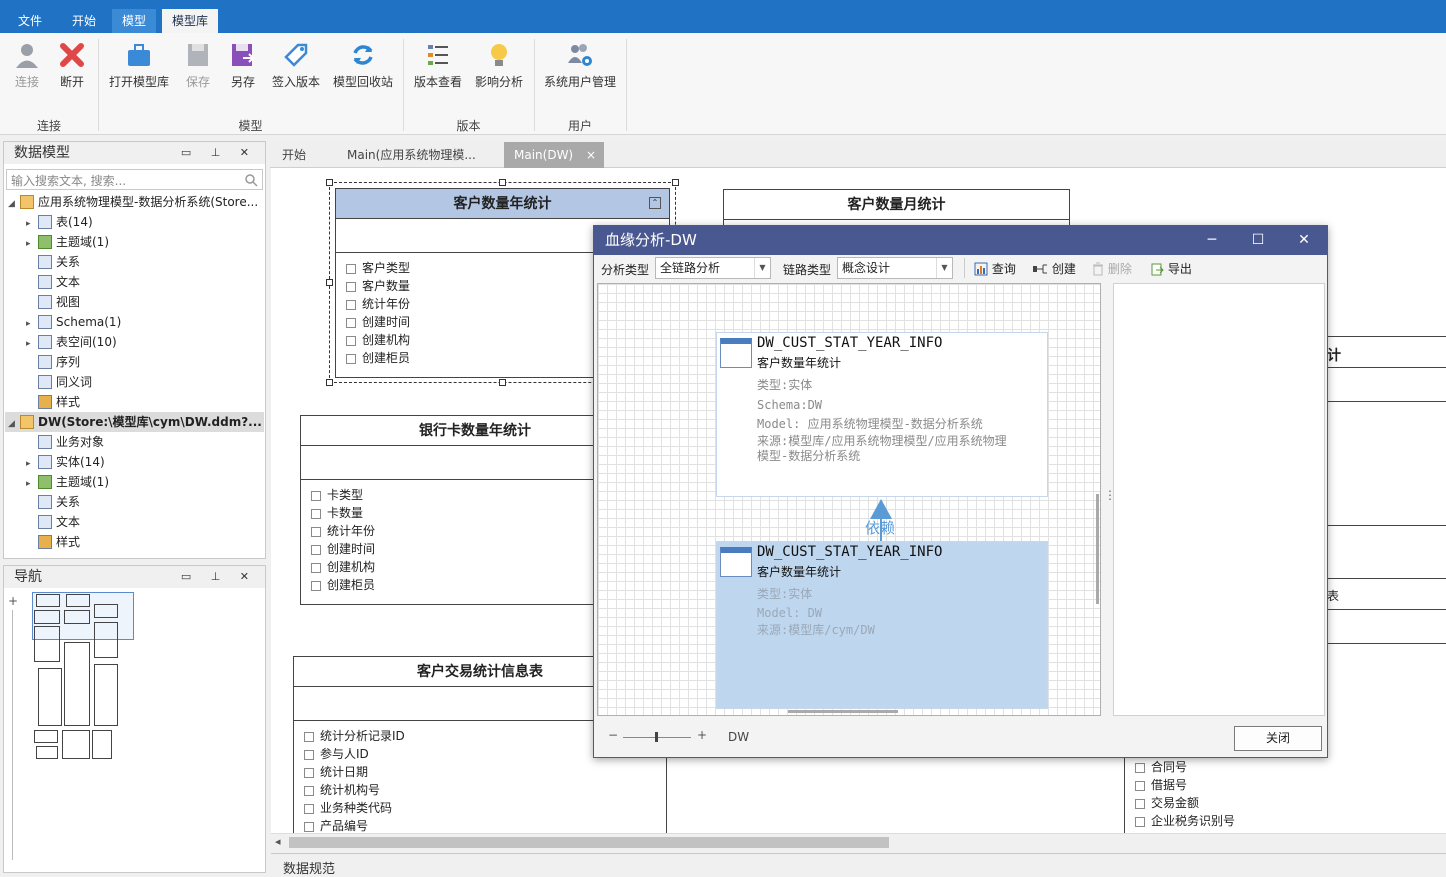 The height and width of the screenshot is (877, 1446). I want to click on tab-start: 开始, so click(294, 155).